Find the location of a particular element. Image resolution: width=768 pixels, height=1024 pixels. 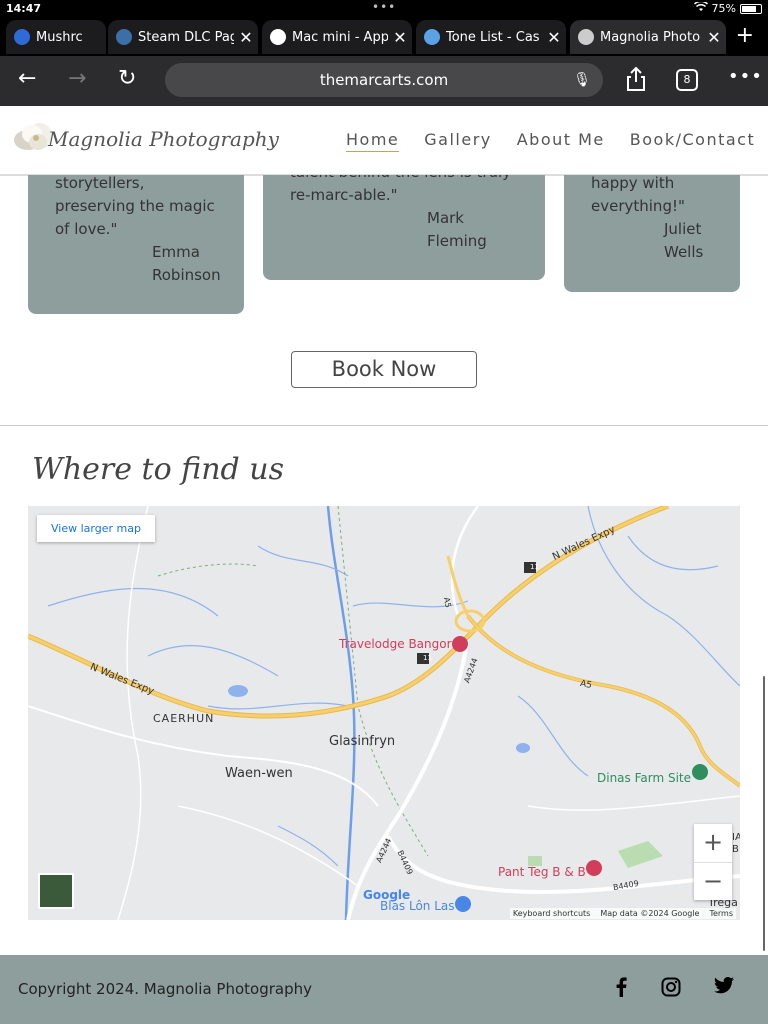

testimonial-quote: happy with everything!" is located at coordinates (638, 194).